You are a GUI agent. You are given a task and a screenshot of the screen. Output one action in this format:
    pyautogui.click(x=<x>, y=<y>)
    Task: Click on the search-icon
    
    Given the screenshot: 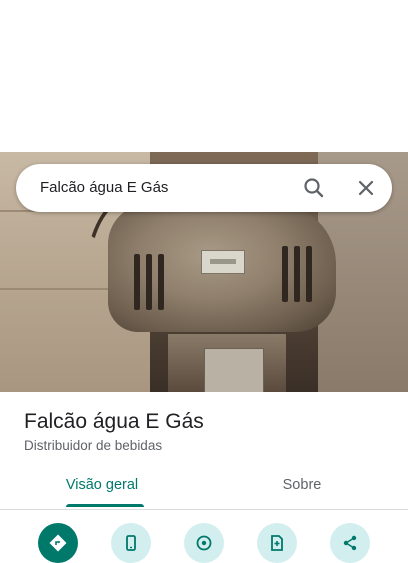 What is the action you would take?
    pyautogui.click(x=314, y=188)
    